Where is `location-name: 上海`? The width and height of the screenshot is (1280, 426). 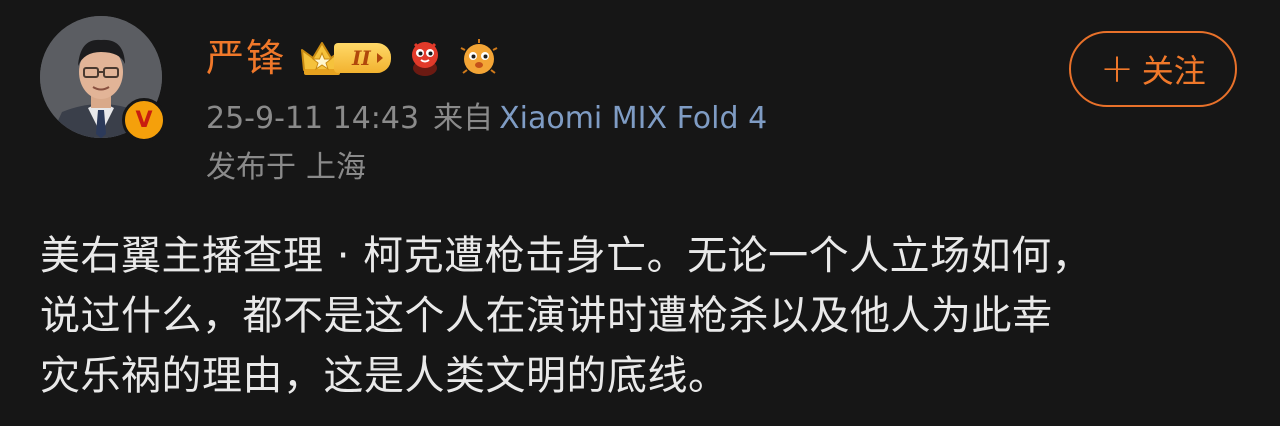 location-name: 上海 is located at coordinates (336, 167).